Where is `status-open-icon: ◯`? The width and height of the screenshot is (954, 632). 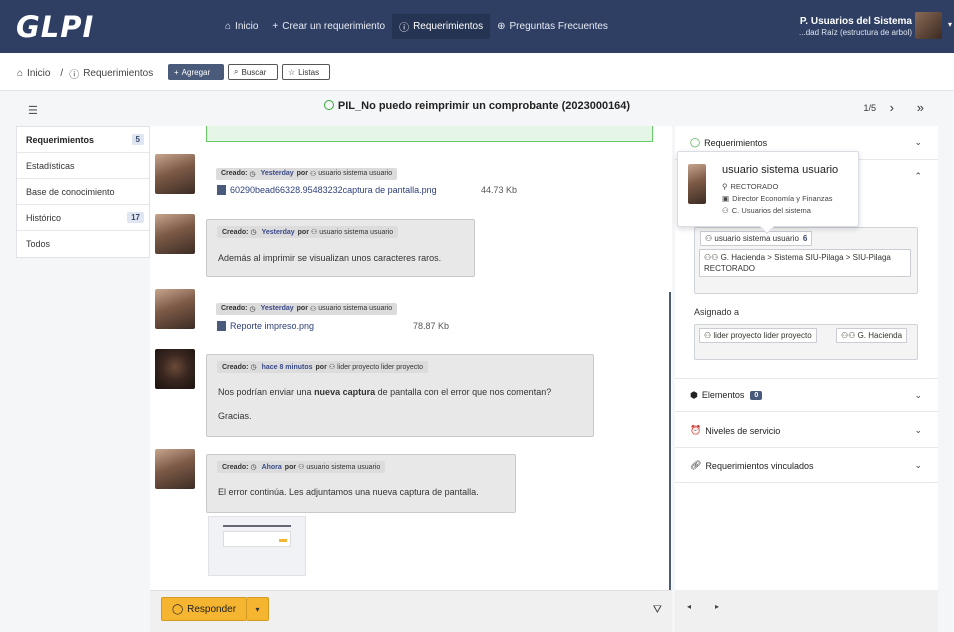
status-open-icon: ◯ is located at coordinates (695, 142).